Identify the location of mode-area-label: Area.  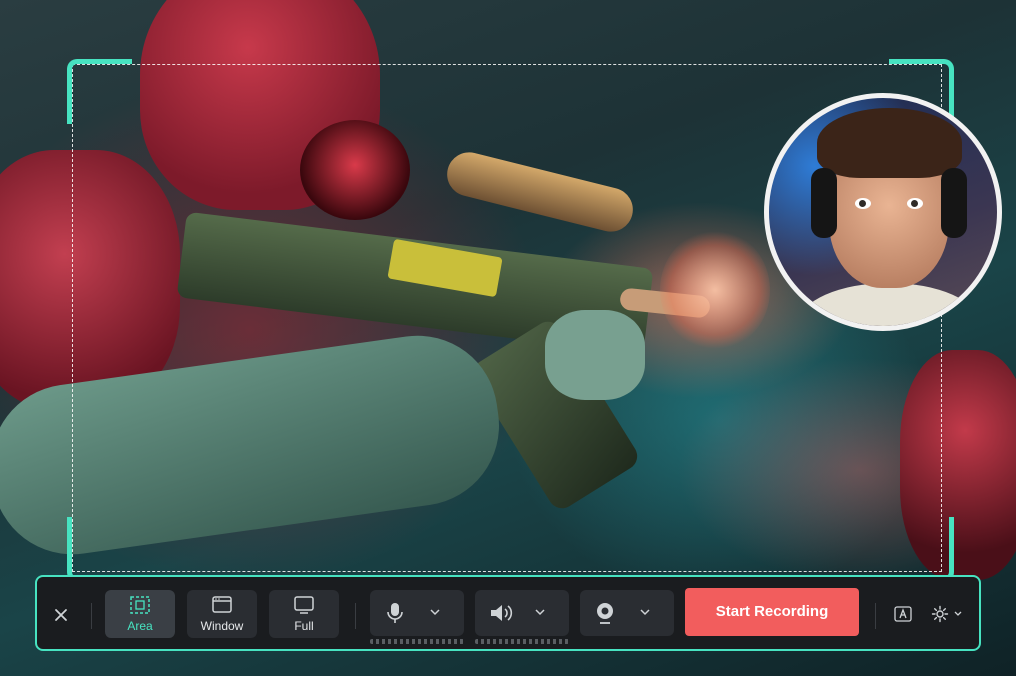
(140, 626).